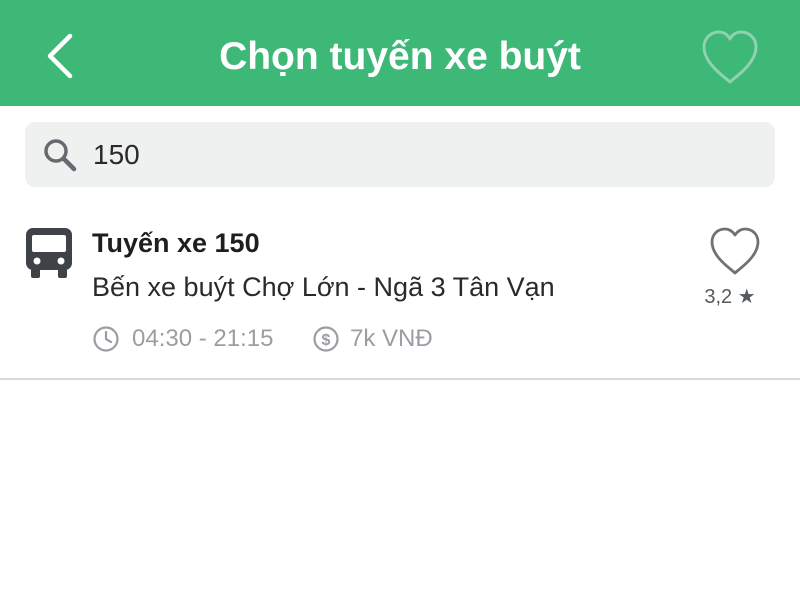 Image resolution: width=800 pixels, height=600 pixels. I want to click on favorite-header-button, so click(730, 58).